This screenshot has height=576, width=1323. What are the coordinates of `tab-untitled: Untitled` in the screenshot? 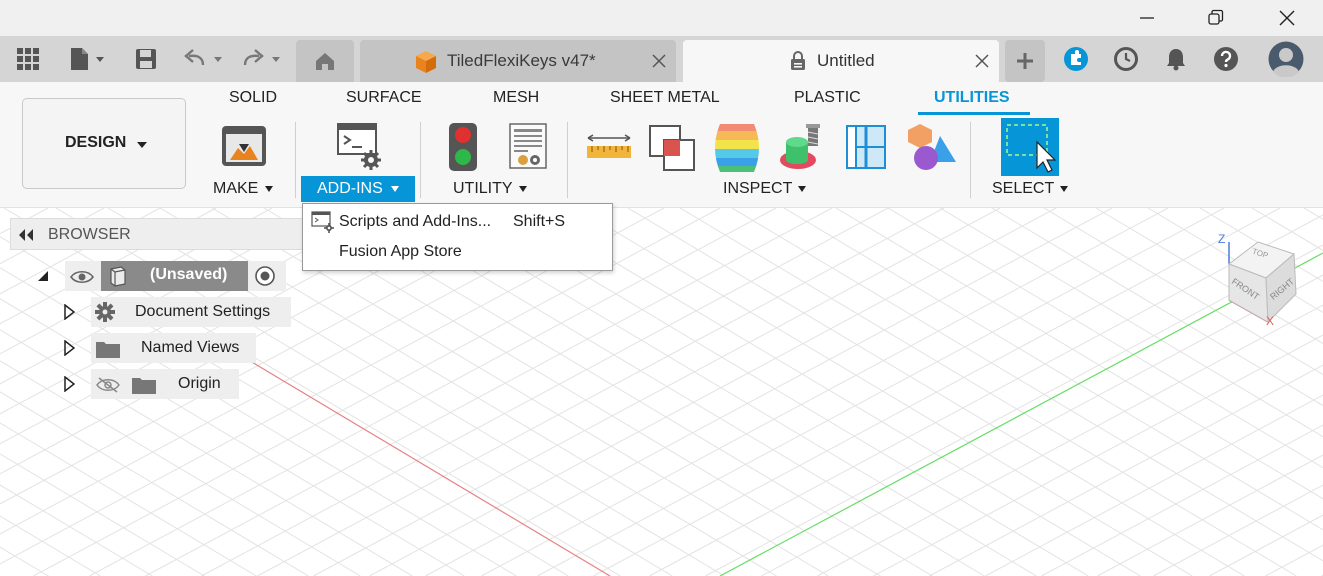 It's located at (841, 61).